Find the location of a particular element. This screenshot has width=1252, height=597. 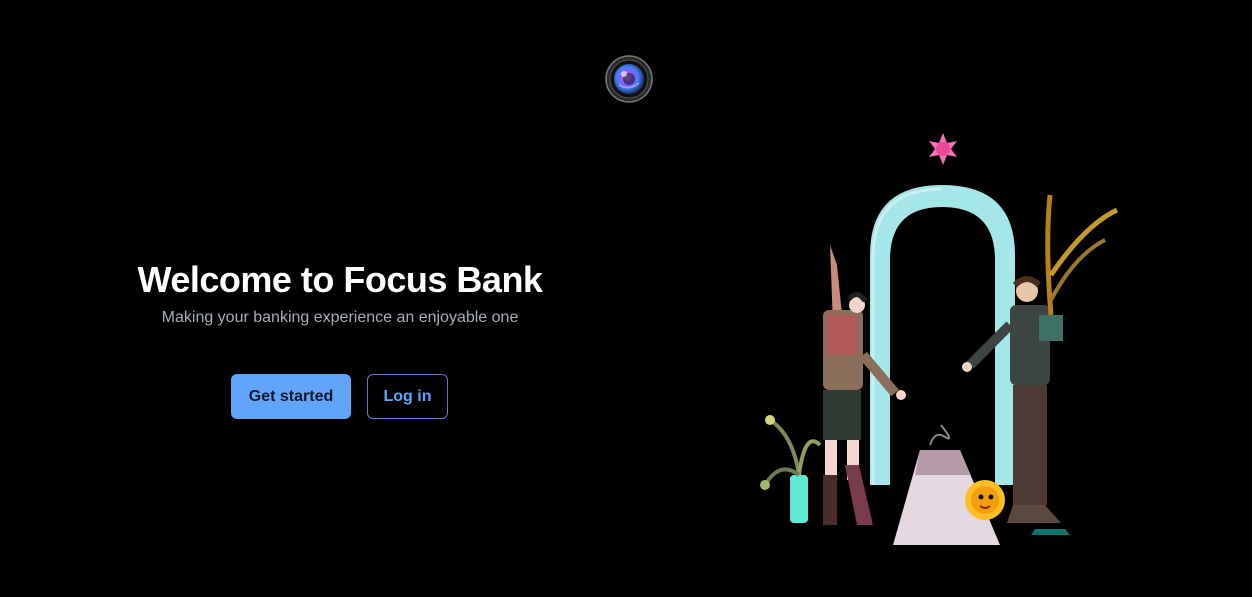

hero-actions: Get started Log in is located at coordinates (339, 396).